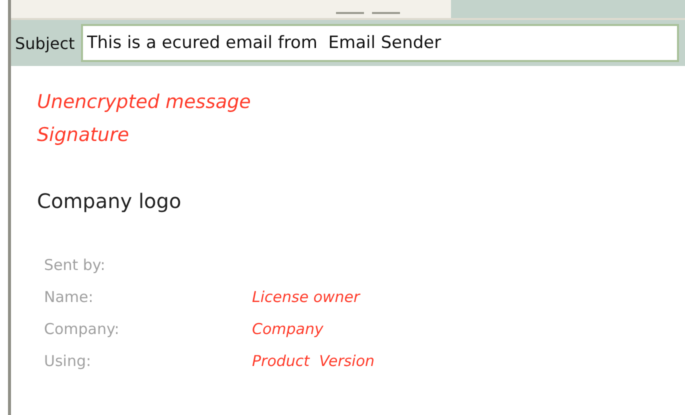  I want to click on field-label: Using:, so click(68, 361).